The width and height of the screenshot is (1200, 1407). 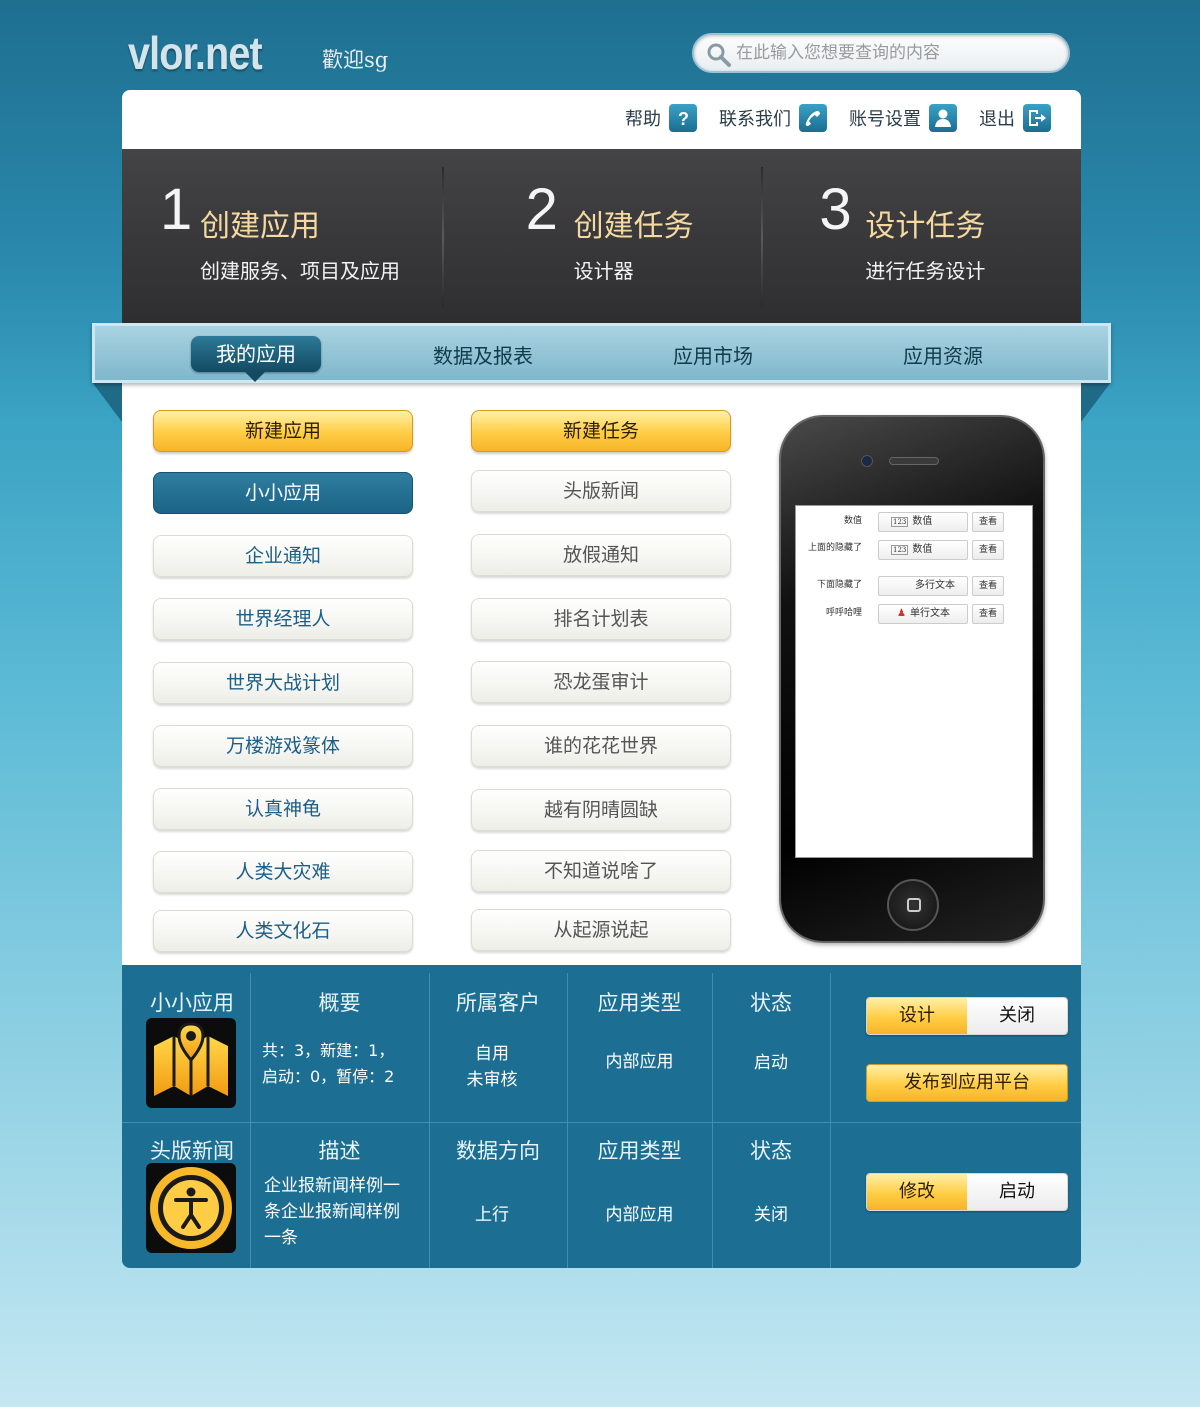 I want to click on multiline-text-field: 多行文本, so click(x=923, y=586).